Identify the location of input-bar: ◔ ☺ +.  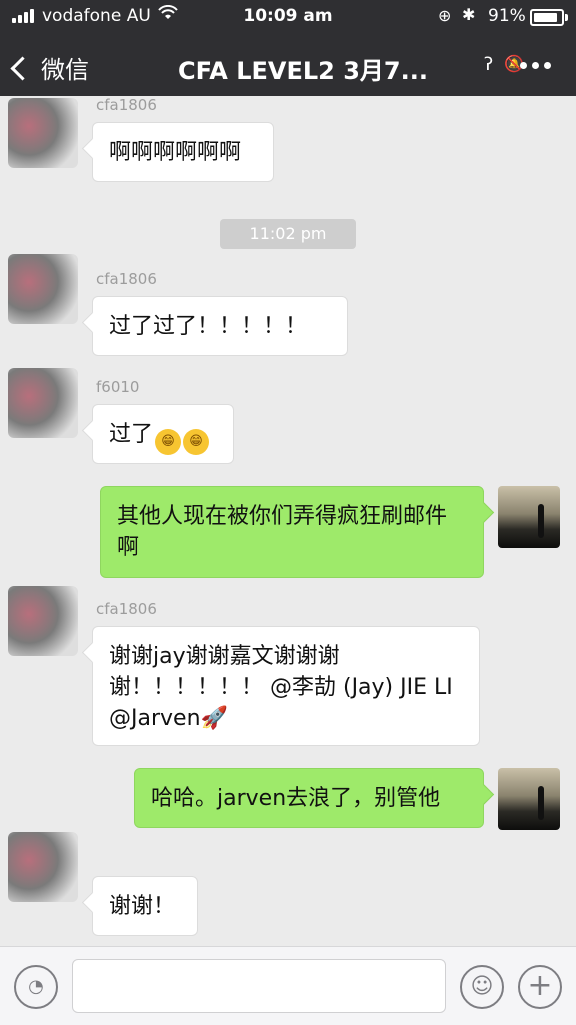
(288, 985).